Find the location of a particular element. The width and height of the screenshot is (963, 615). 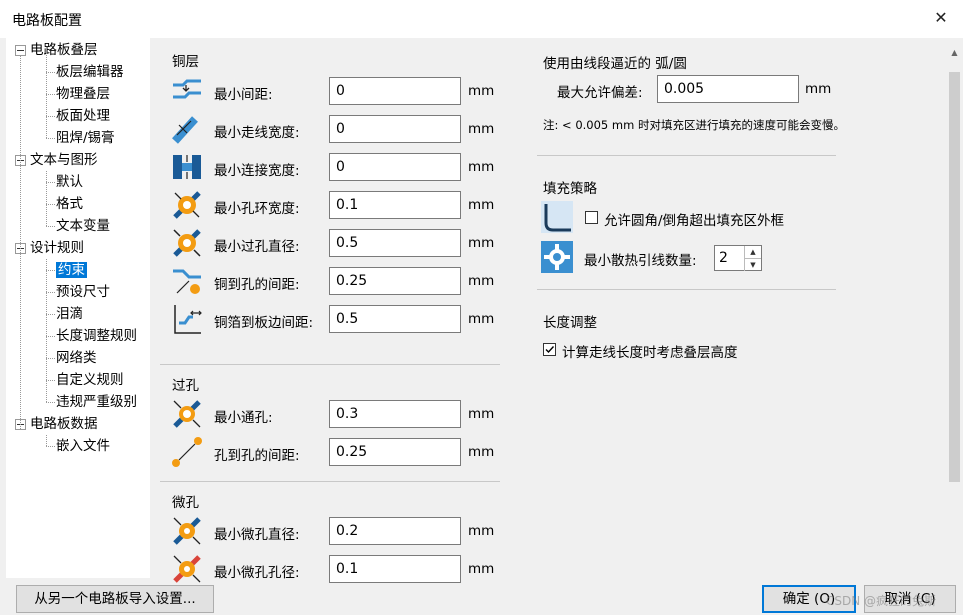

tree-item-label: 预设尺寸 is located at coordinates (83, 292).